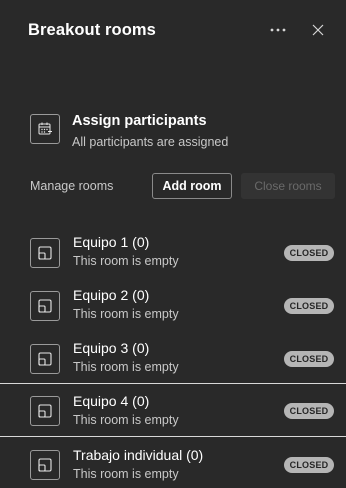 This screenshot has width=346, height=488. I want to click on close-panel-button, so click(318, 30).